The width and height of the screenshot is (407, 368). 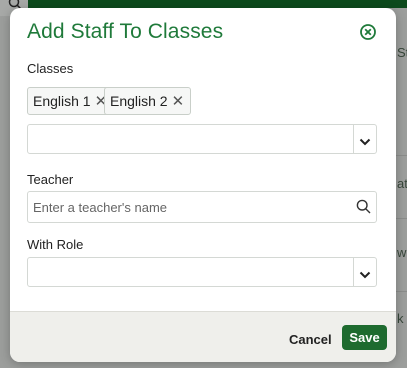 I want to click on top-navigation-bar, so click(x=203, y=4).